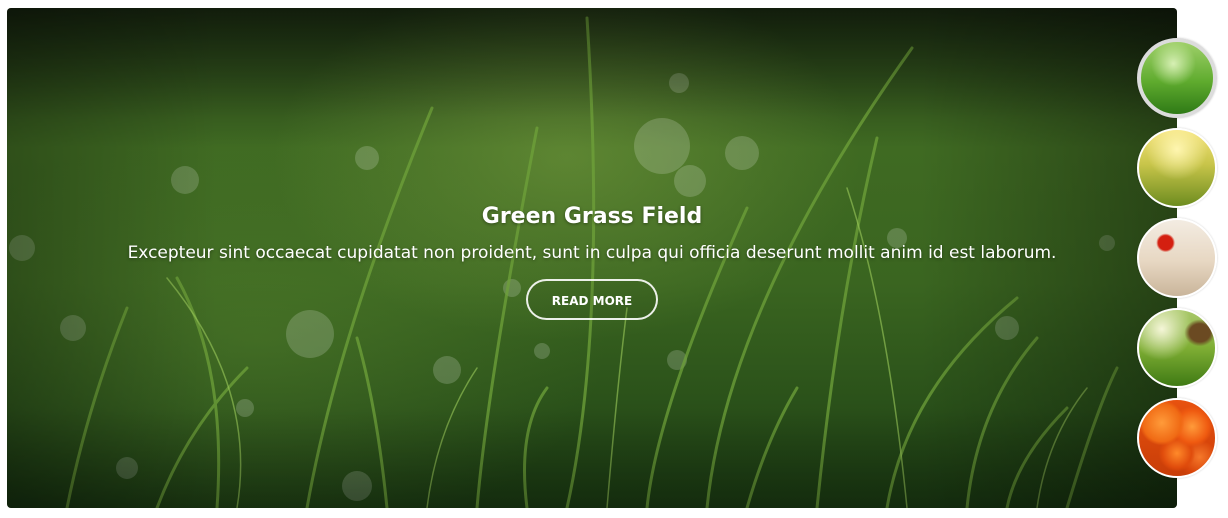 Image resolution: width=1228 pixels, height=518 pixels. I want to click on thumbnail-green-grass, so click(1177, 78).